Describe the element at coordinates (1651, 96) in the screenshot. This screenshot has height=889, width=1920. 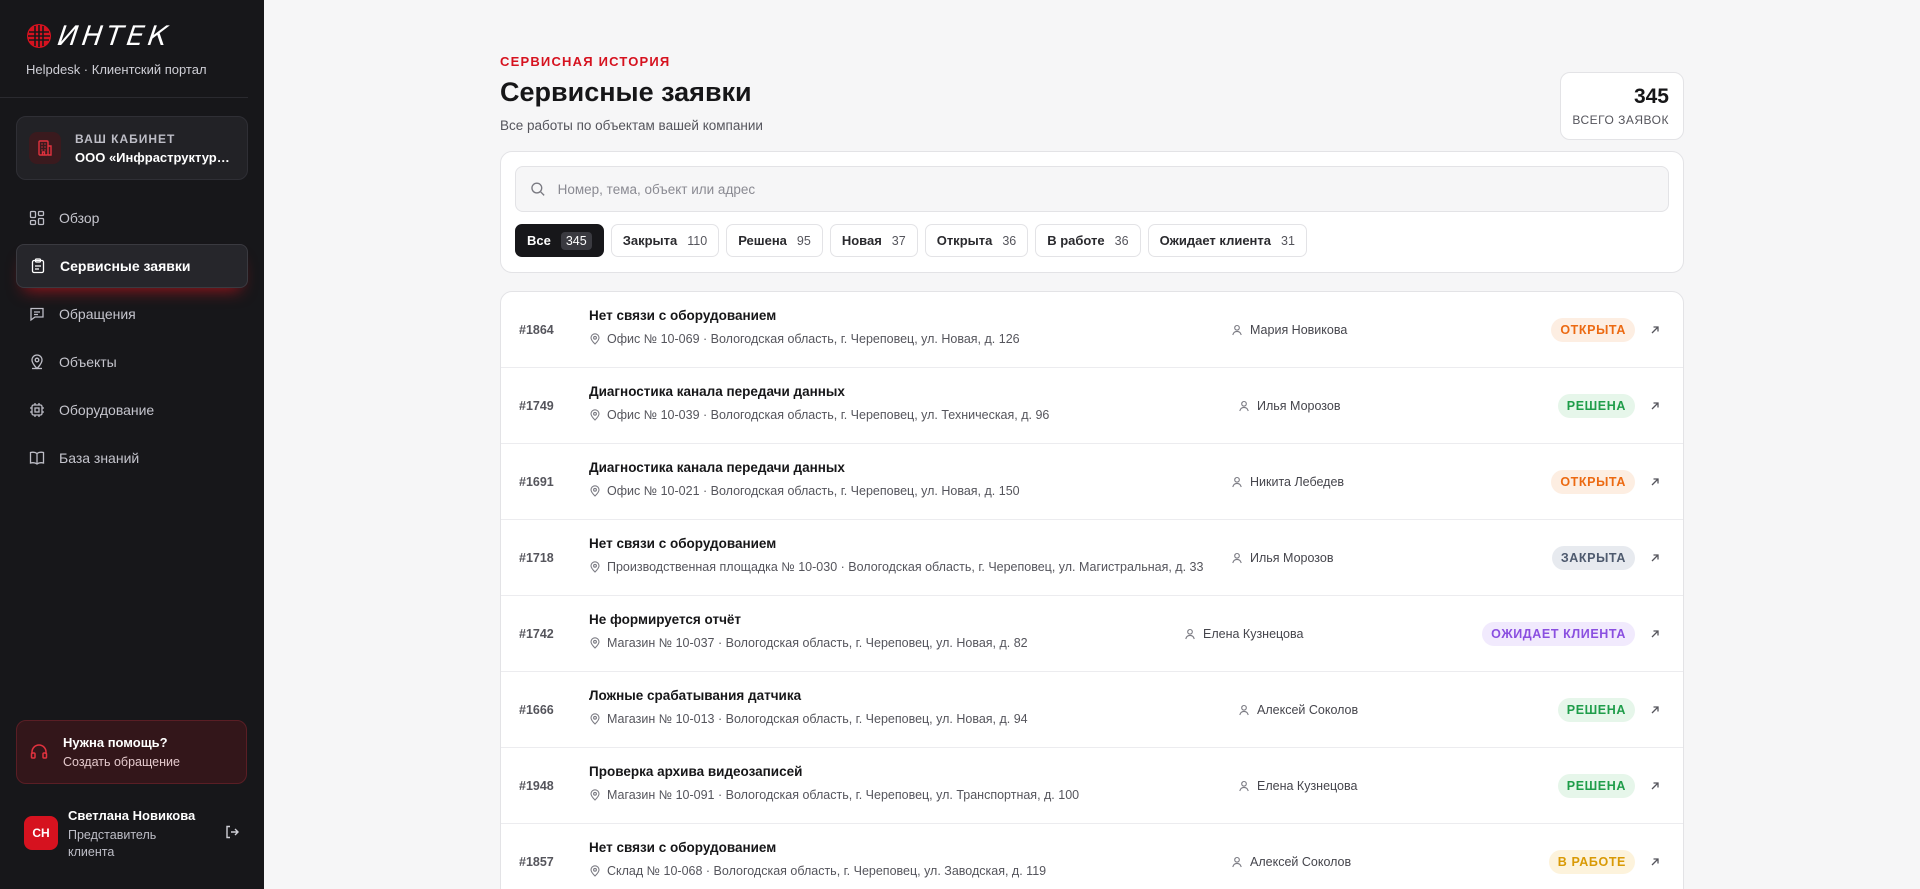
I see `total-count: 345` at that location.